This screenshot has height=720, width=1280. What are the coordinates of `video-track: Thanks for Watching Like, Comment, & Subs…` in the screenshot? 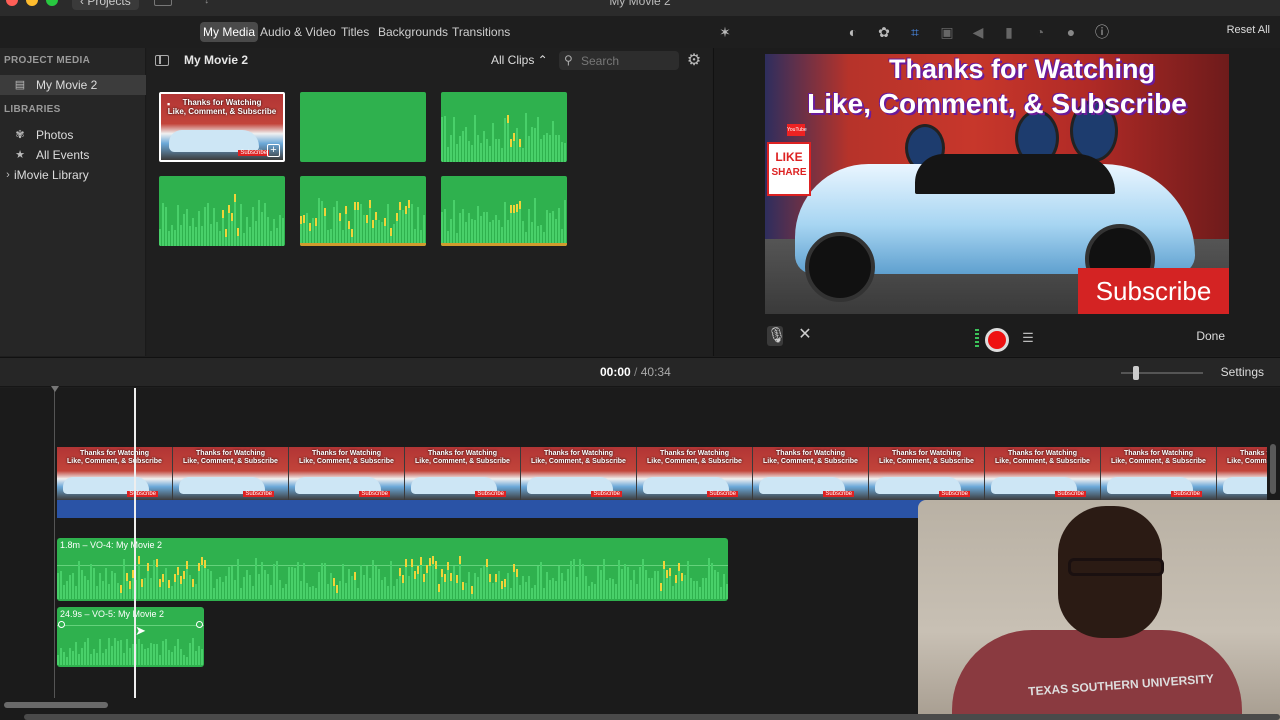 It's located at (662, 473).